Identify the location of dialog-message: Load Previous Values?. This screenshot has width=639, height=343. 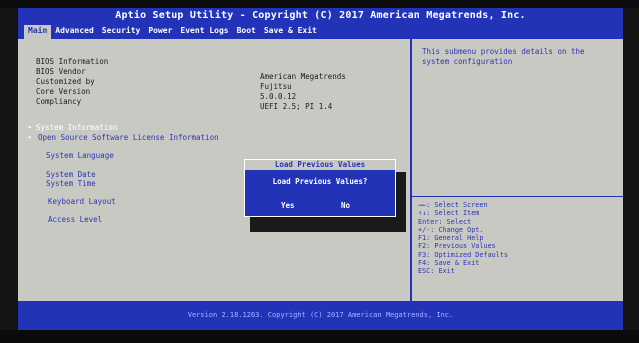
(320, 181).